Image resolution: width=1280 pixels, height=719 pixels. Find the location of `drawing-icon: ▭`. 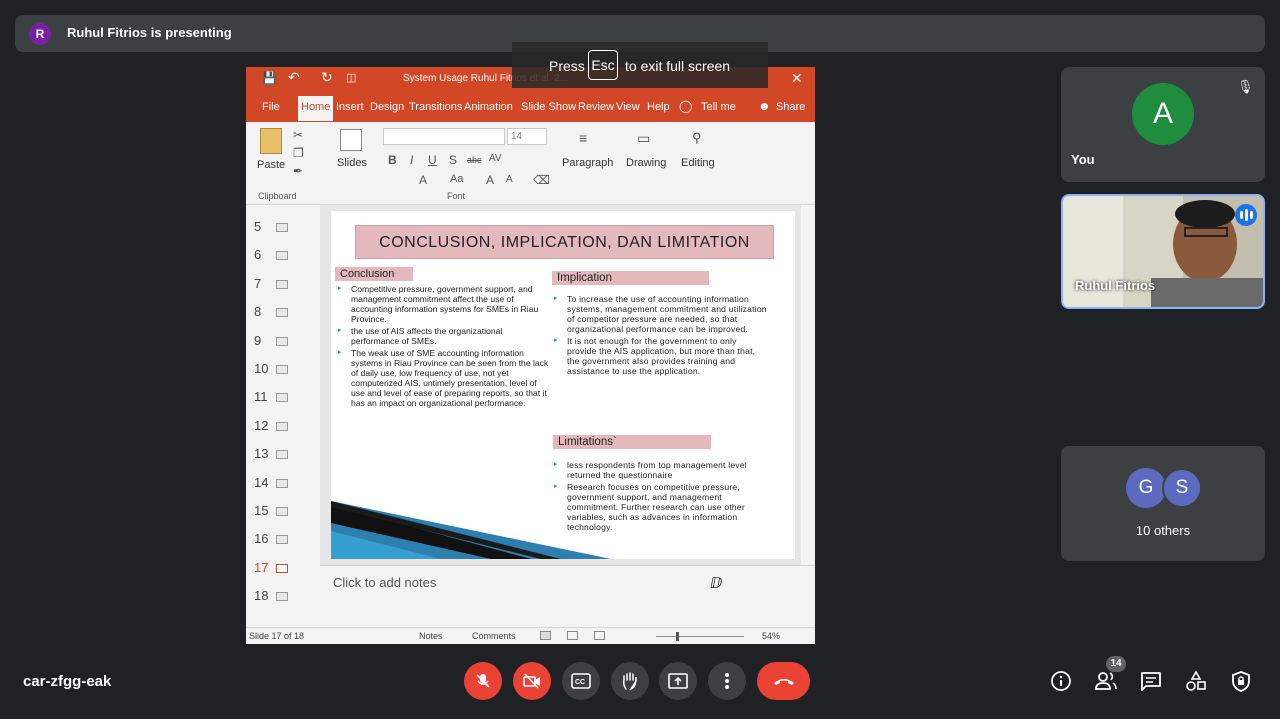

drawing-icon: ▭ is located at coordinates (643, 138).